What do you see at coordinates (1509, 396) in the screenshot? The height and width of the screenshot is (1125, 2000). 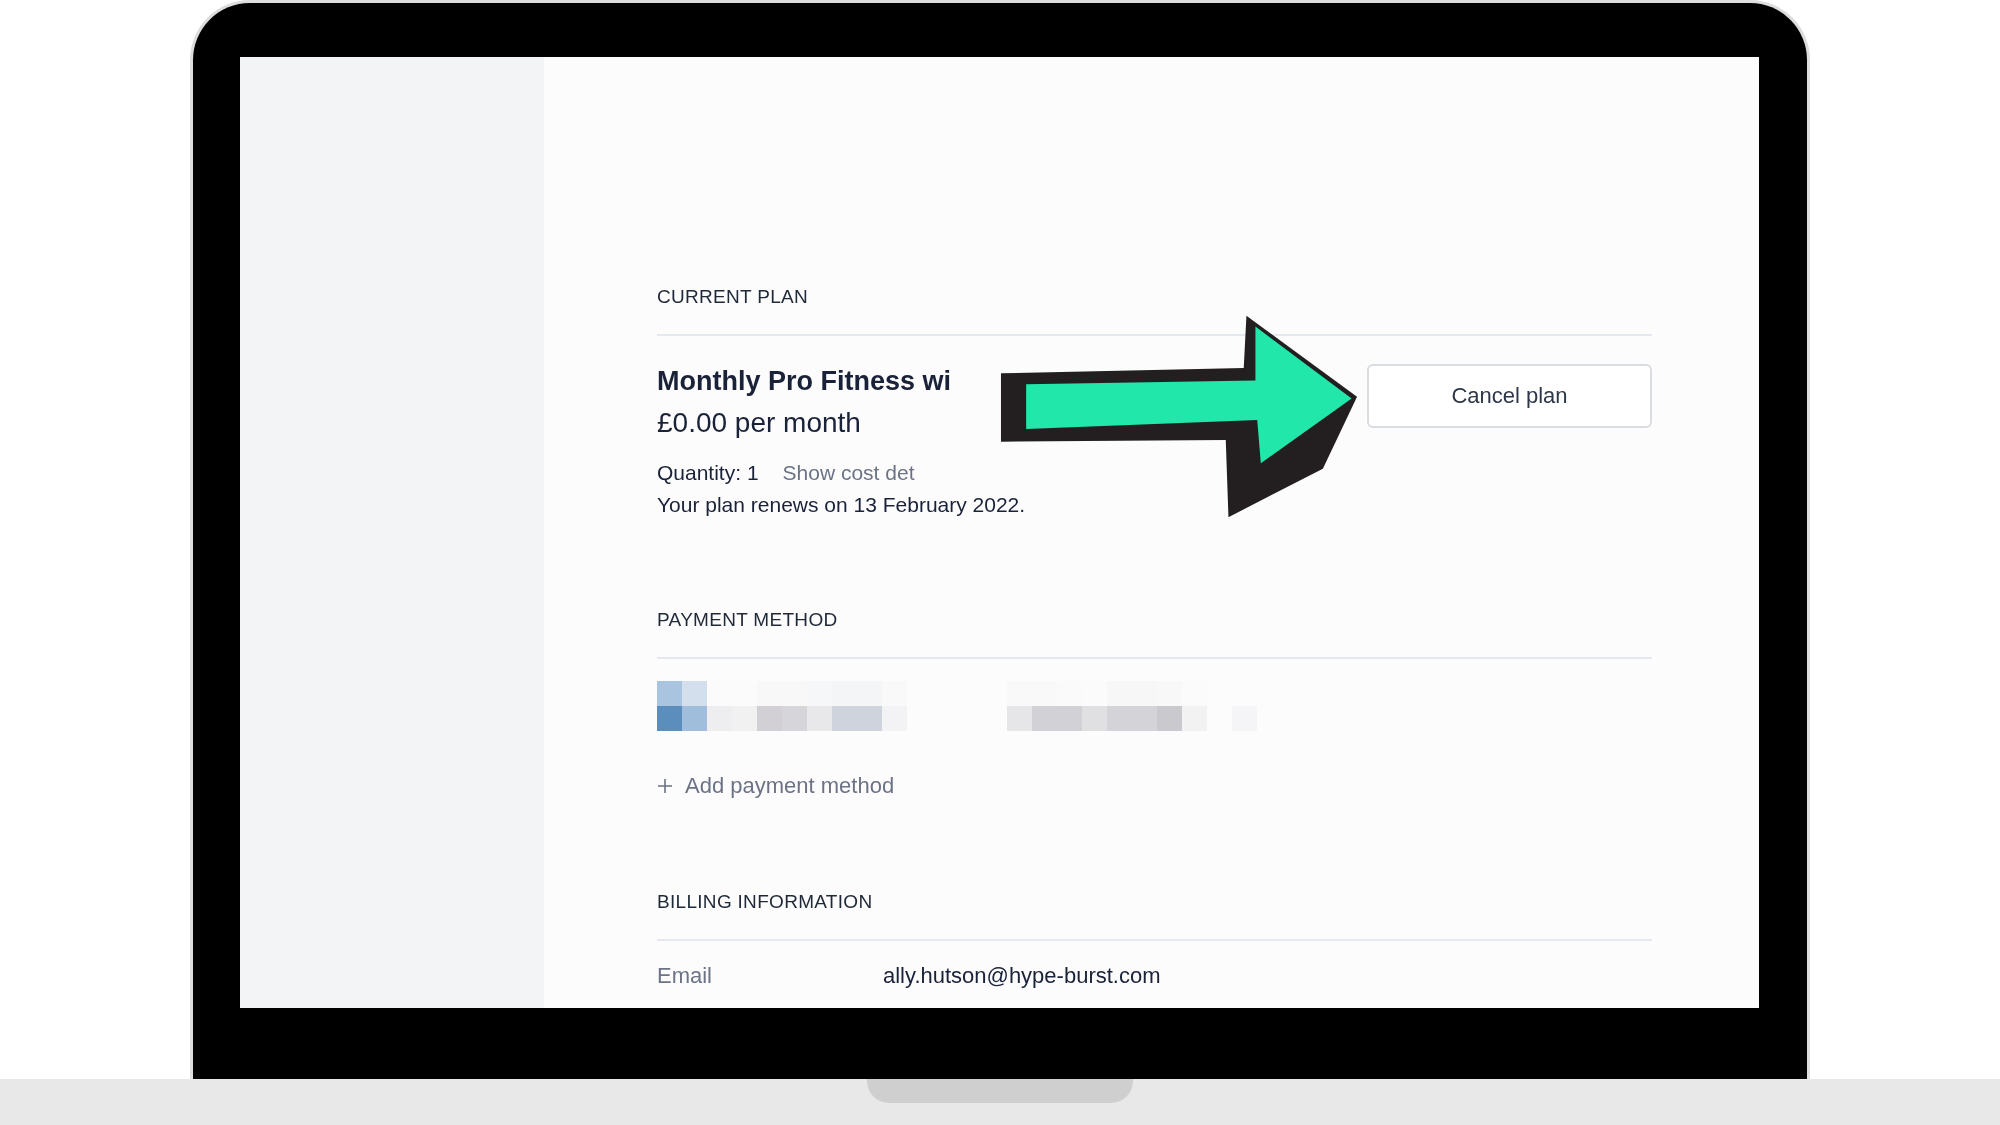 I see `cancel-plan-button: Cancel plan` at bounding box center [1509, 396].